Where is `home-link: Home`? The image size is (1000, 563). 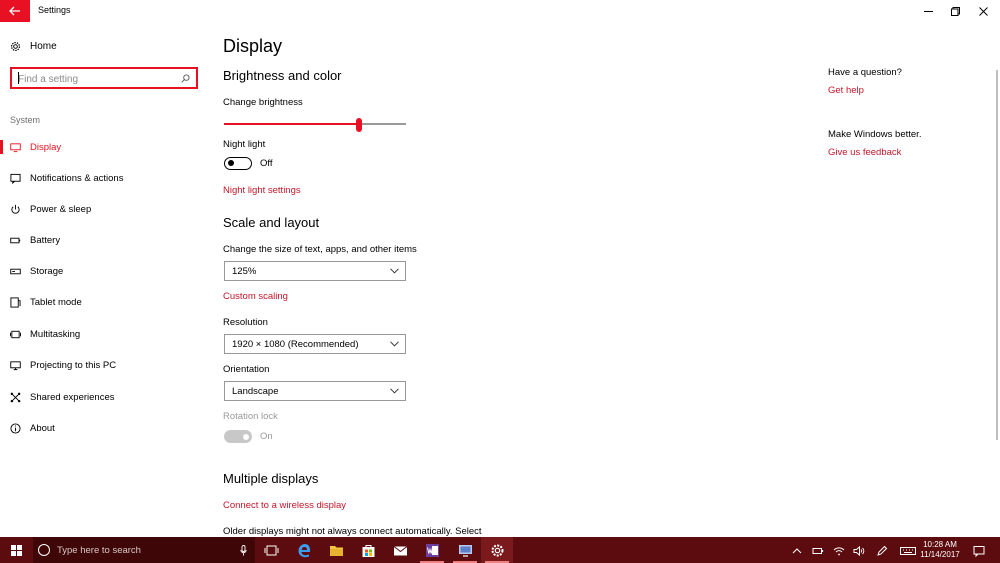 home-link: Home is located at coordinates (33, 46).